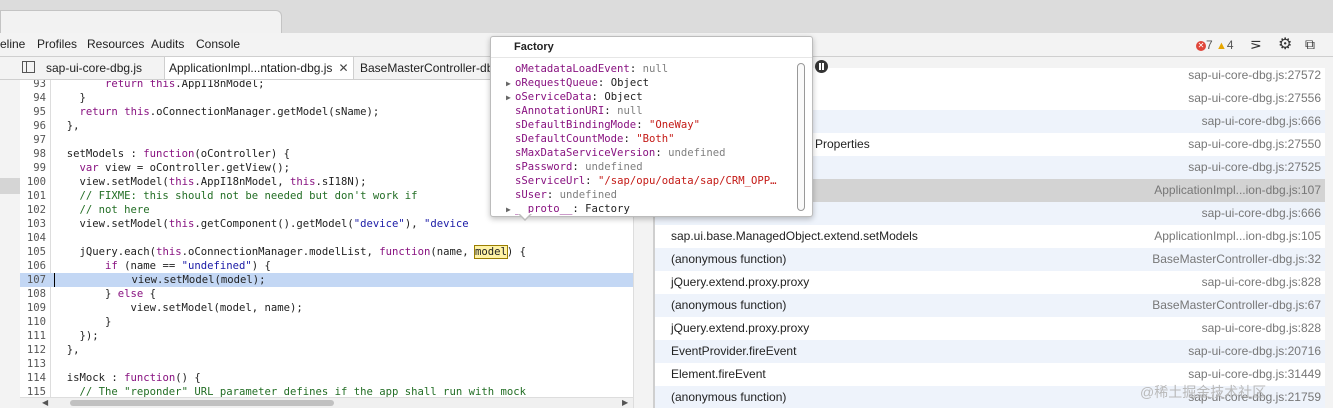 The image size is (1333, 408). What do you see at coordinates (1254, 144) in the screenshot?
I see `frame-location-link: sap-ui-core-dbg.js:27550` at bounding box center [1254, 144].